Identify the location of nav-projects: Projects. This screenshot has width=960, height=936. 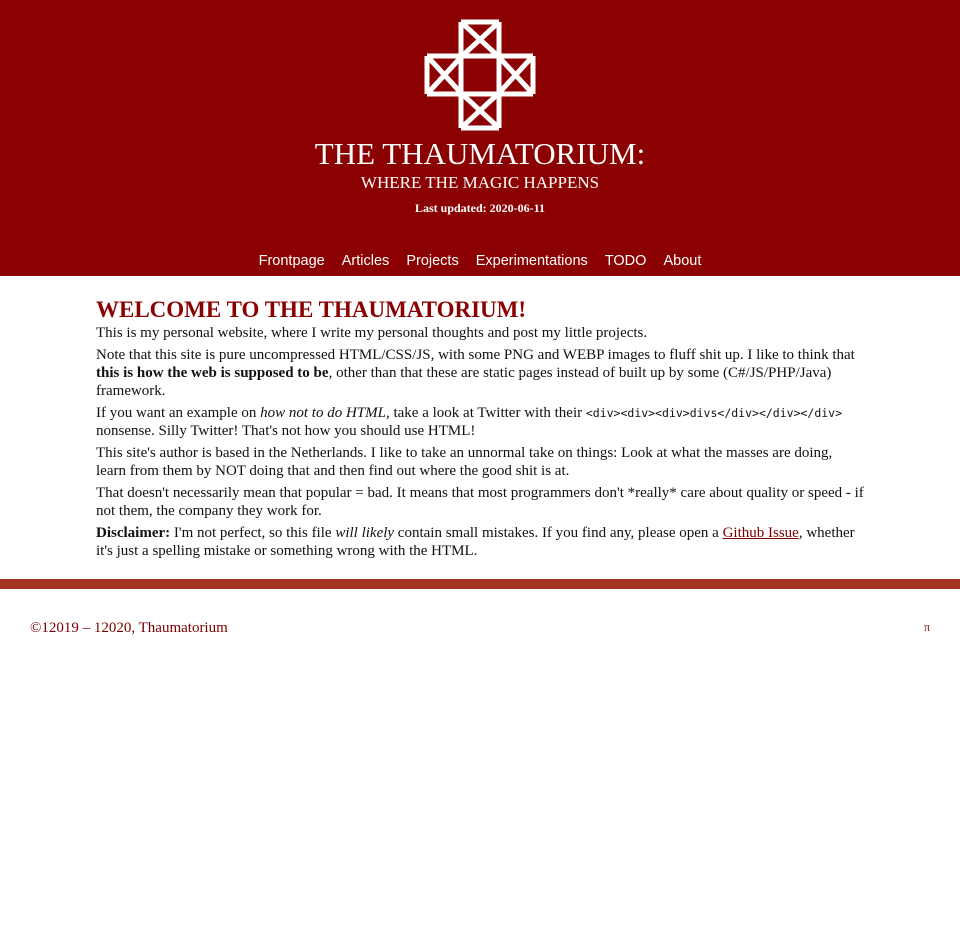
(432, 261).